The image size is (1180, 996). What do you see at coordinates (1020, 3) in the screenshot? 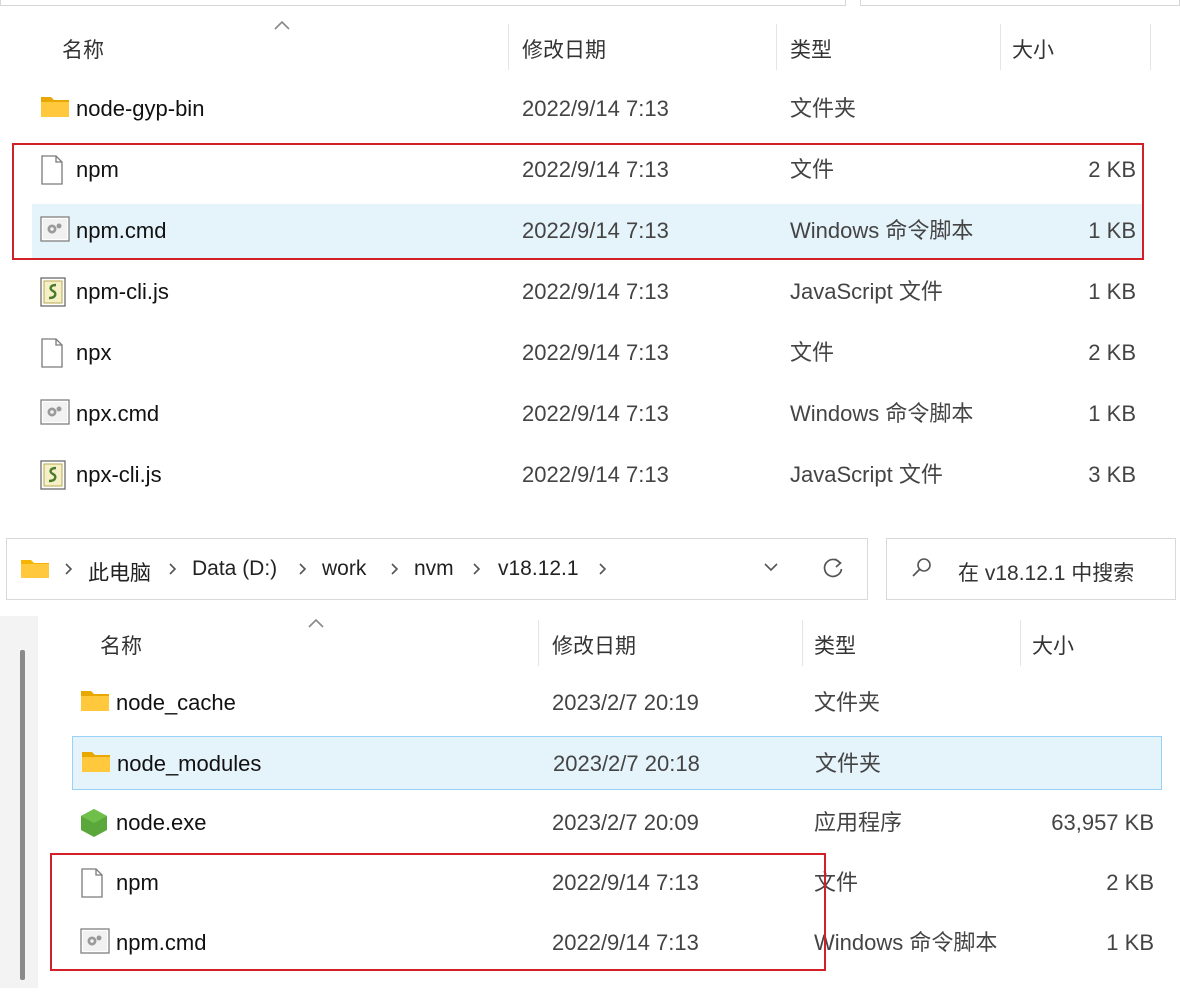
I see `top-window-edge-right` at bounding box center [1020, 3].